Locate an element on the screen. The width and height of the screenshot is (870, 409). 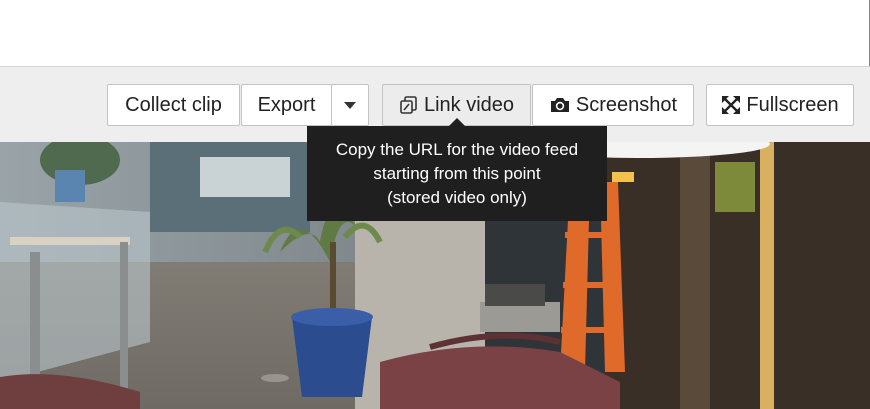
tooltip-line-2: starting from this point is located at coordinates (457, 173).